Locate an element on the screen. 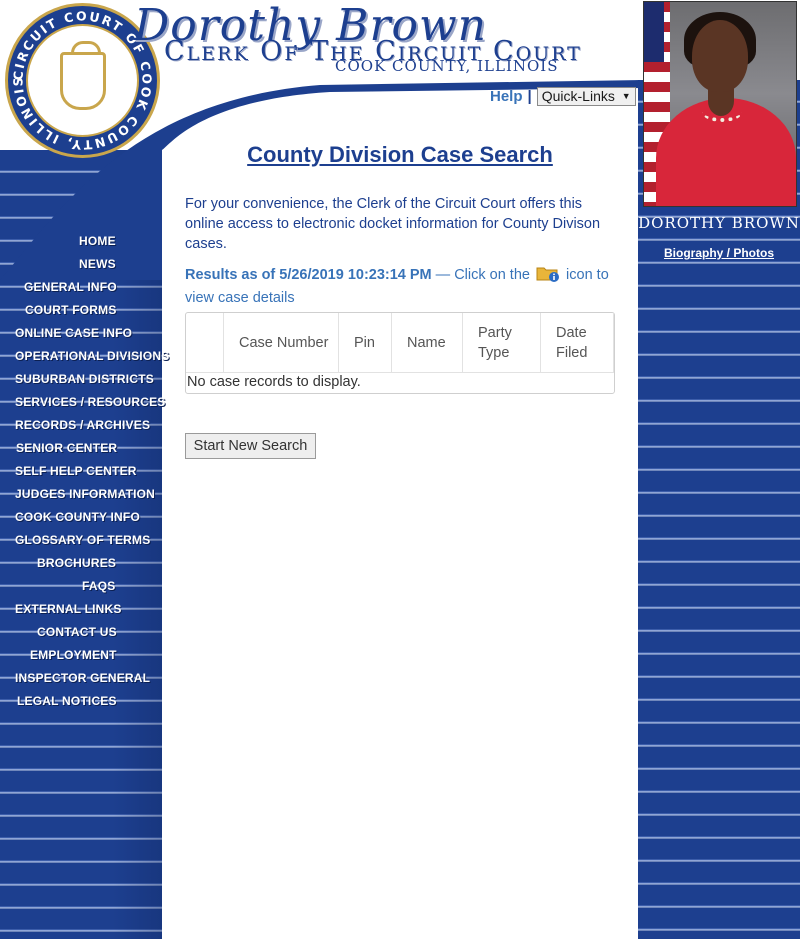  nav-glossary-of-terms: GLOSSARY OF TERMS is located at coordinates (82, 541).